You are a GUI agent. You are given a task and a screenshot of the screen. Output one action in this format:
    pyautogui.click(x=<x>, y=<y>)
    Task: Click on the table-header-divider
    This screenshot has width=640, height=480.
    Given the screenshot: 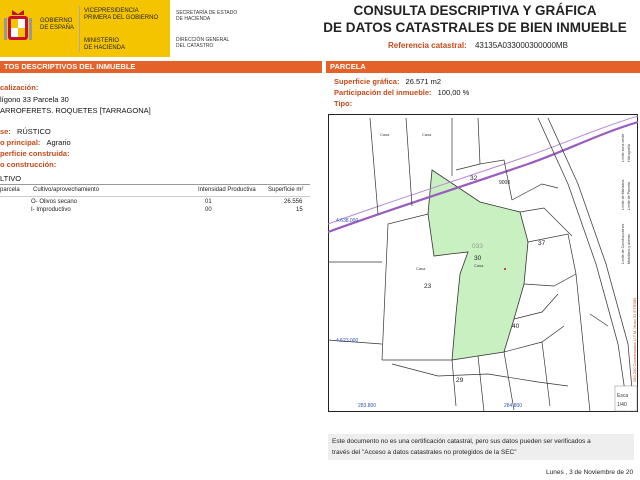 What is the action you would take?
    pyautogui.click(x=155, y=196)
    